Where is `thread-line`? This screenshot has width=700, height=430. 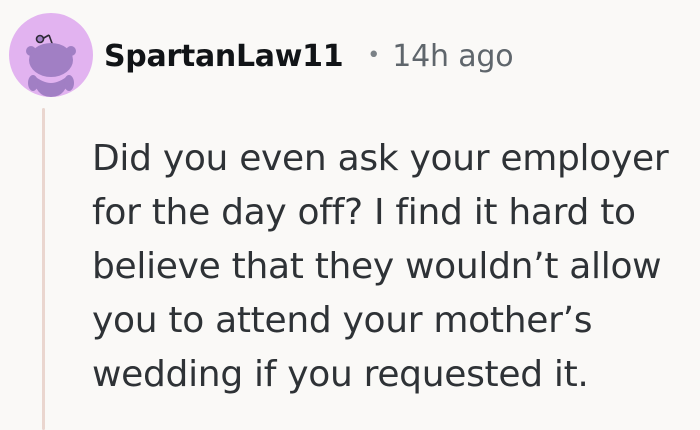
thread-line is located at coordinates (43, 269).